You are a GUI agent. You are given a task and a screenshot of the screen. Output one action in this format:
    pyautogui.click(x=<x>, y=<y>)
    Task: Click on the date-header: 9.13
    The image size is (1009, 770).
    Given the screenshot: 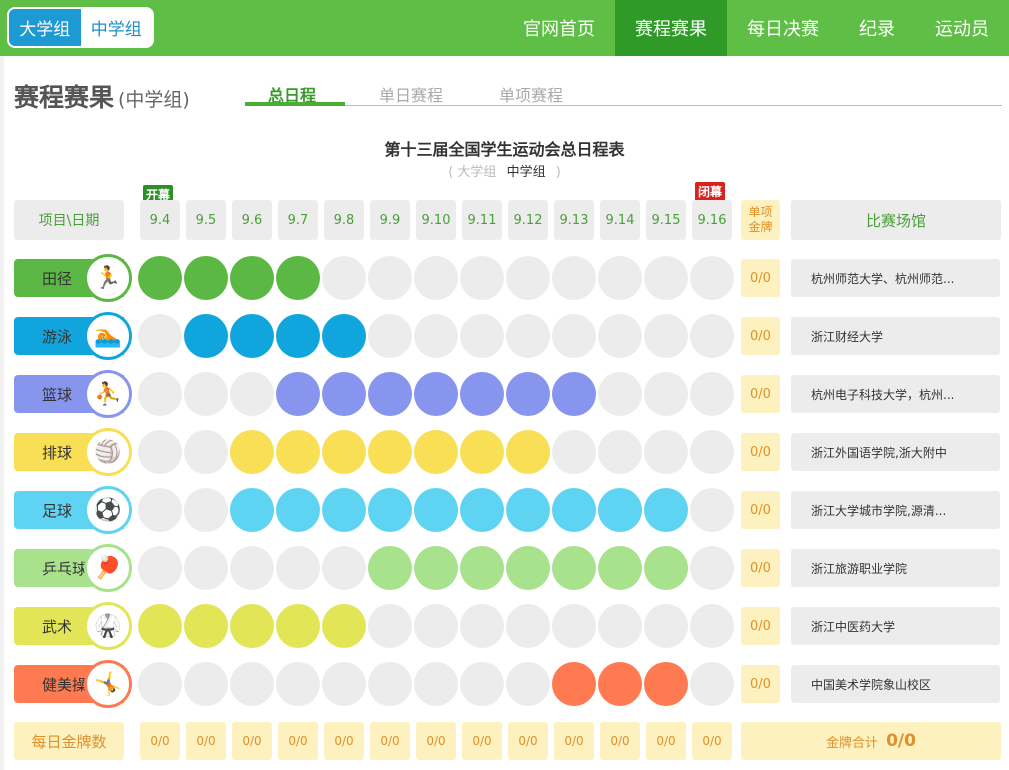 What is the action you would take?
    pyautogui.click(x=574, y=220)
    